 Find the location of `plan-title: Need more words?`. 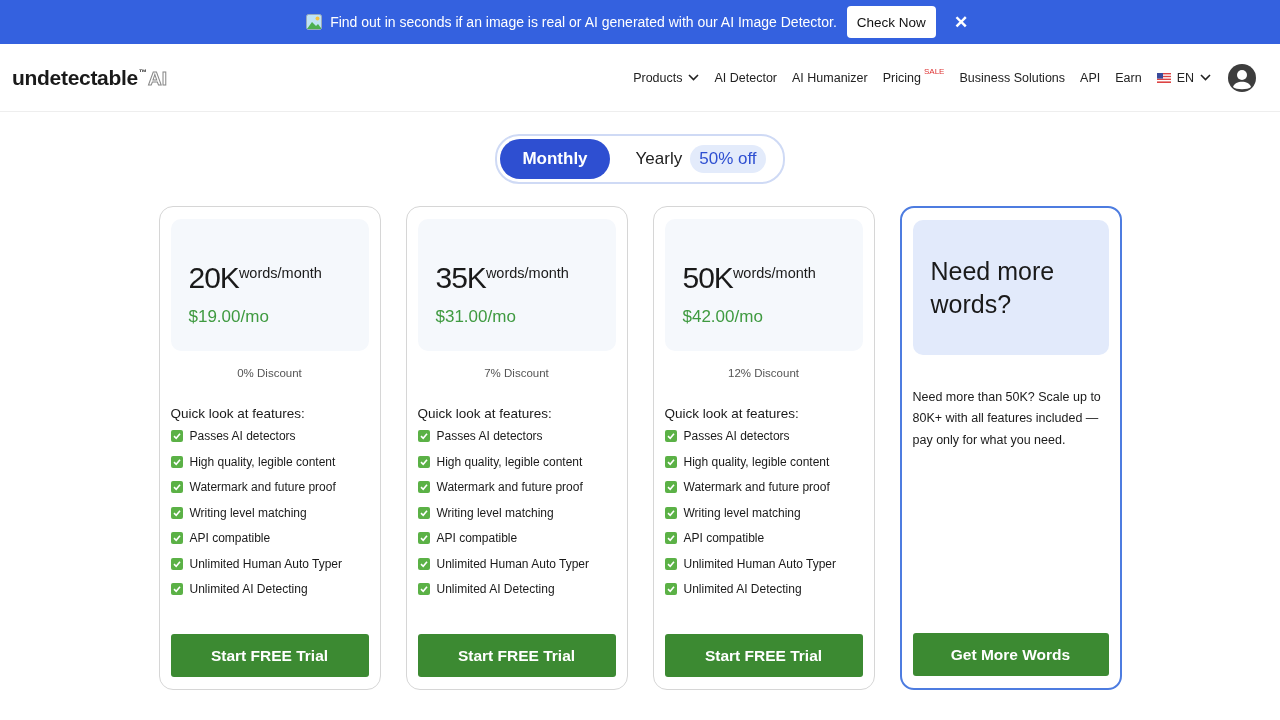

plan-title: Need more words? is located at coordinates (993, 288).